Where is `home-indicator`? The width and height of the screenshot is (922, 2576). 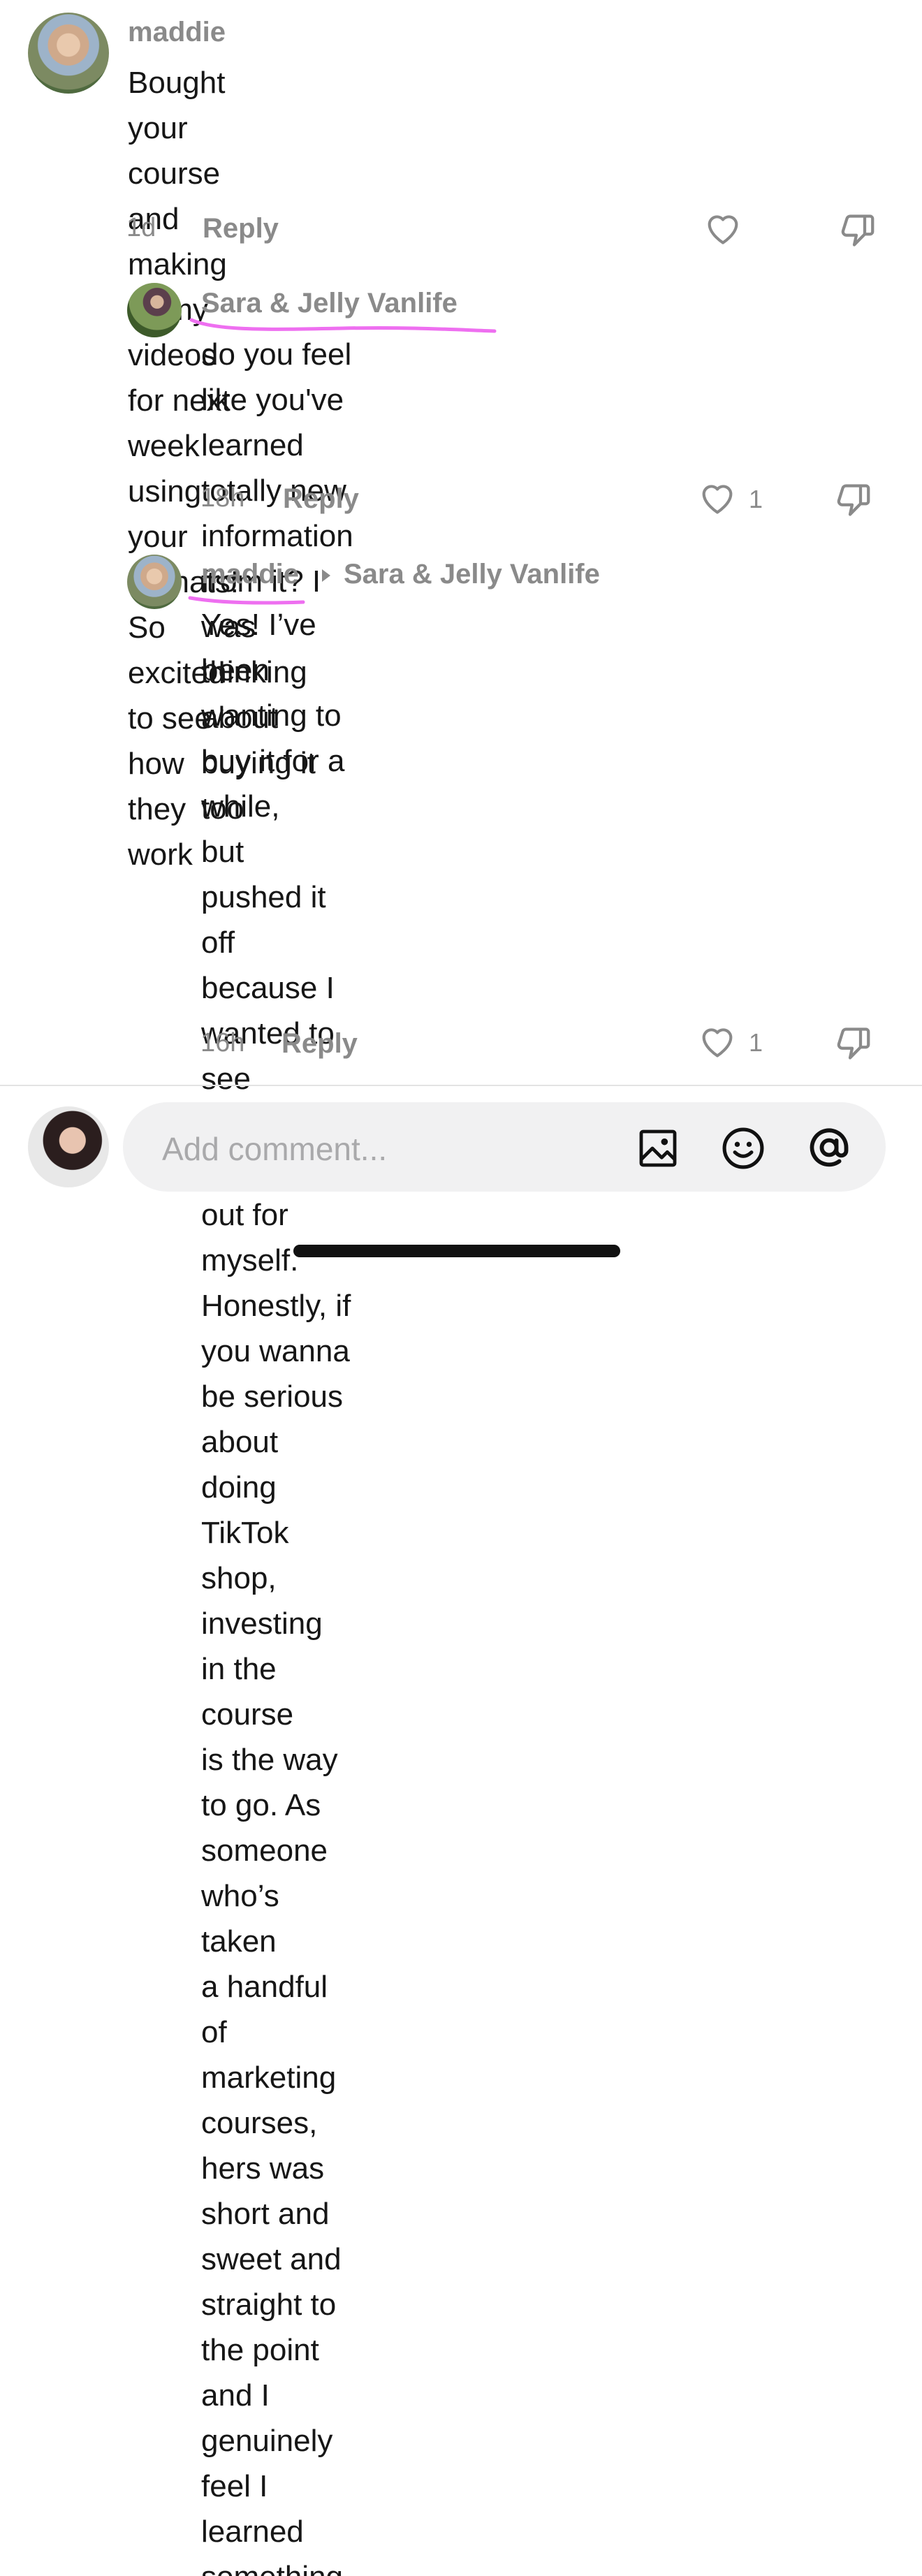 home-indicator is located at coordinates (457, 1251).